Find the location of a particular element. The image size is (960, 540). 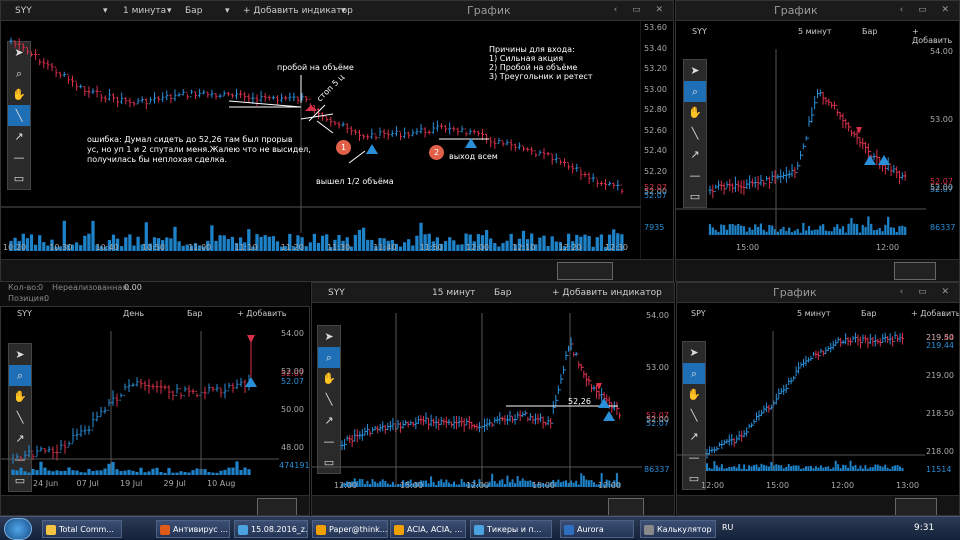

bottom-right-scroller is located at coordinates (818, 505).